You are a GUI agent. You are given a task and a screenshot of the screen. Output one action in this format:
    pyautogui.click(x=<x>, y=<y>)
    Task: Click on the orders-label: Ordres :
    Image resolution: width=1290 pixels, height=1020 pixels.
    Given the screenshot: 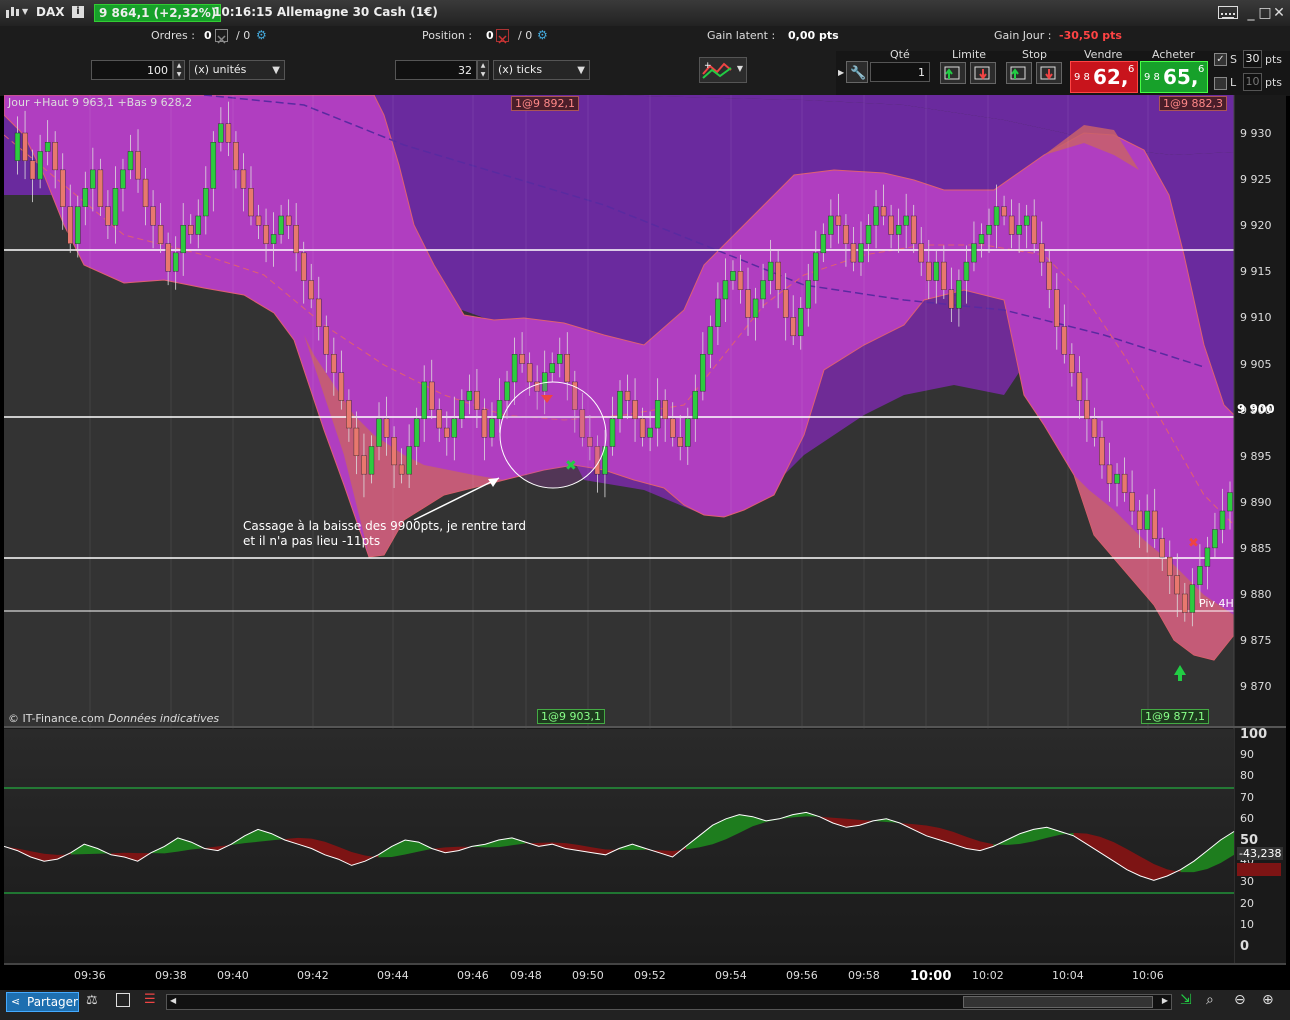 What is the action you would take?
    pyautogui.click(x=173, y=35)
    